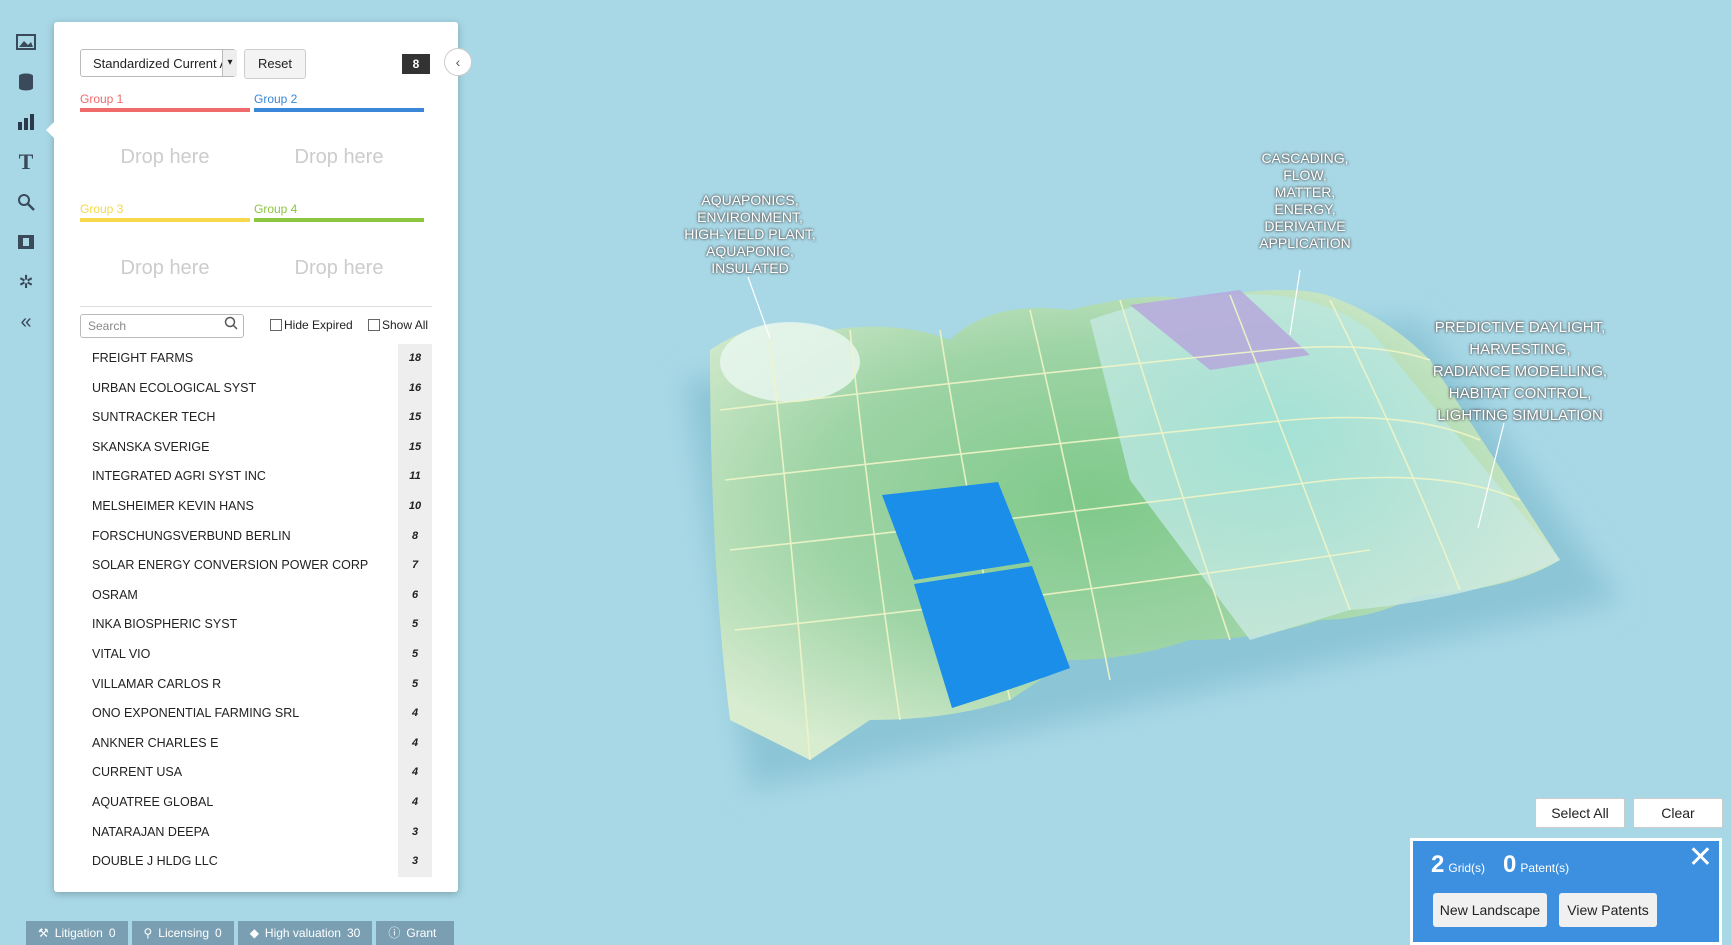  Describe the element at coordinates (318, 325) in the screenshot. I see `hide-expired-label: Hide Expired` at that location.